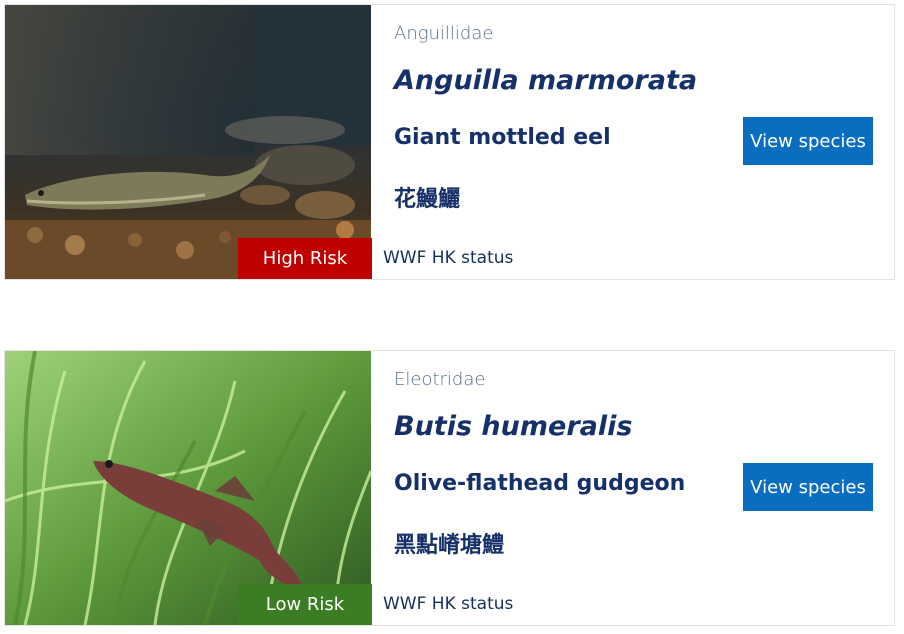  Describe the element at coordinates (305, 258) in the screenshot. I see `risk-badge: High Risk` at that location.